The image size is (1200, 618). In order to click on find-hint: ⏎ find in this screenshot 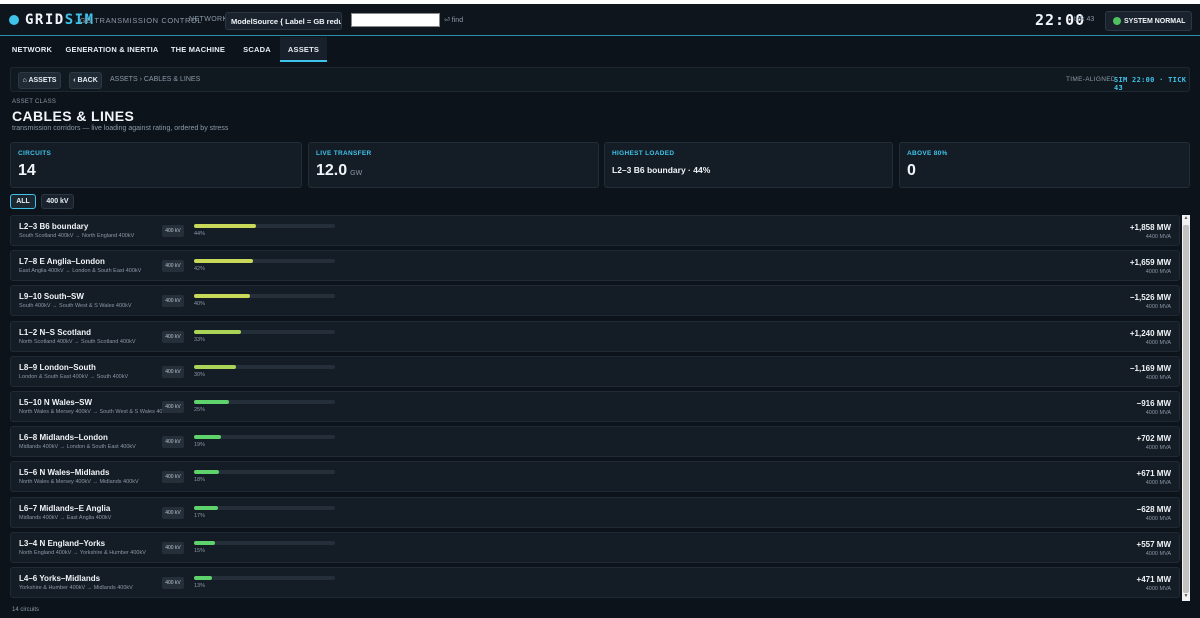, I will do `click(454, 20)`.